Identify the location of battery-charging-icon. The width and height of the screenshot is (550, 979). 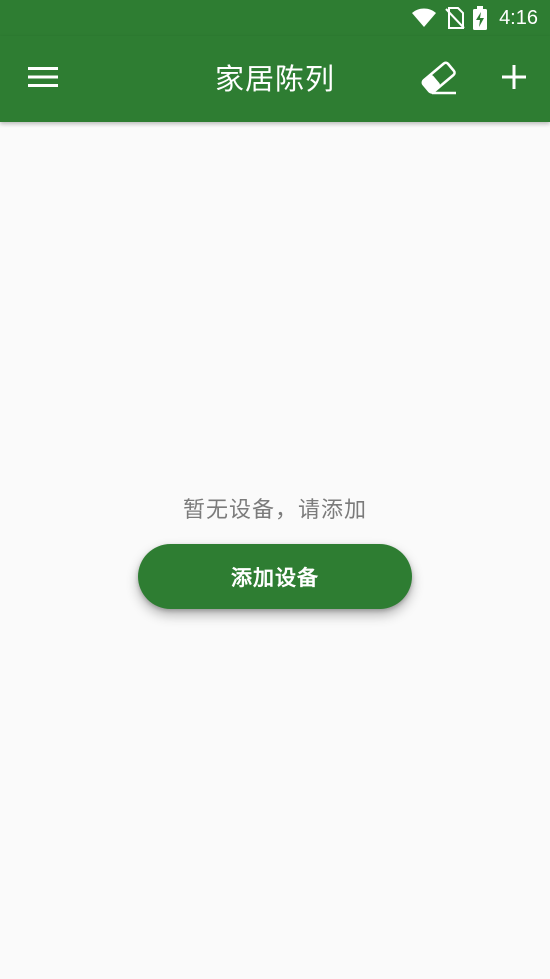
(480, 18).